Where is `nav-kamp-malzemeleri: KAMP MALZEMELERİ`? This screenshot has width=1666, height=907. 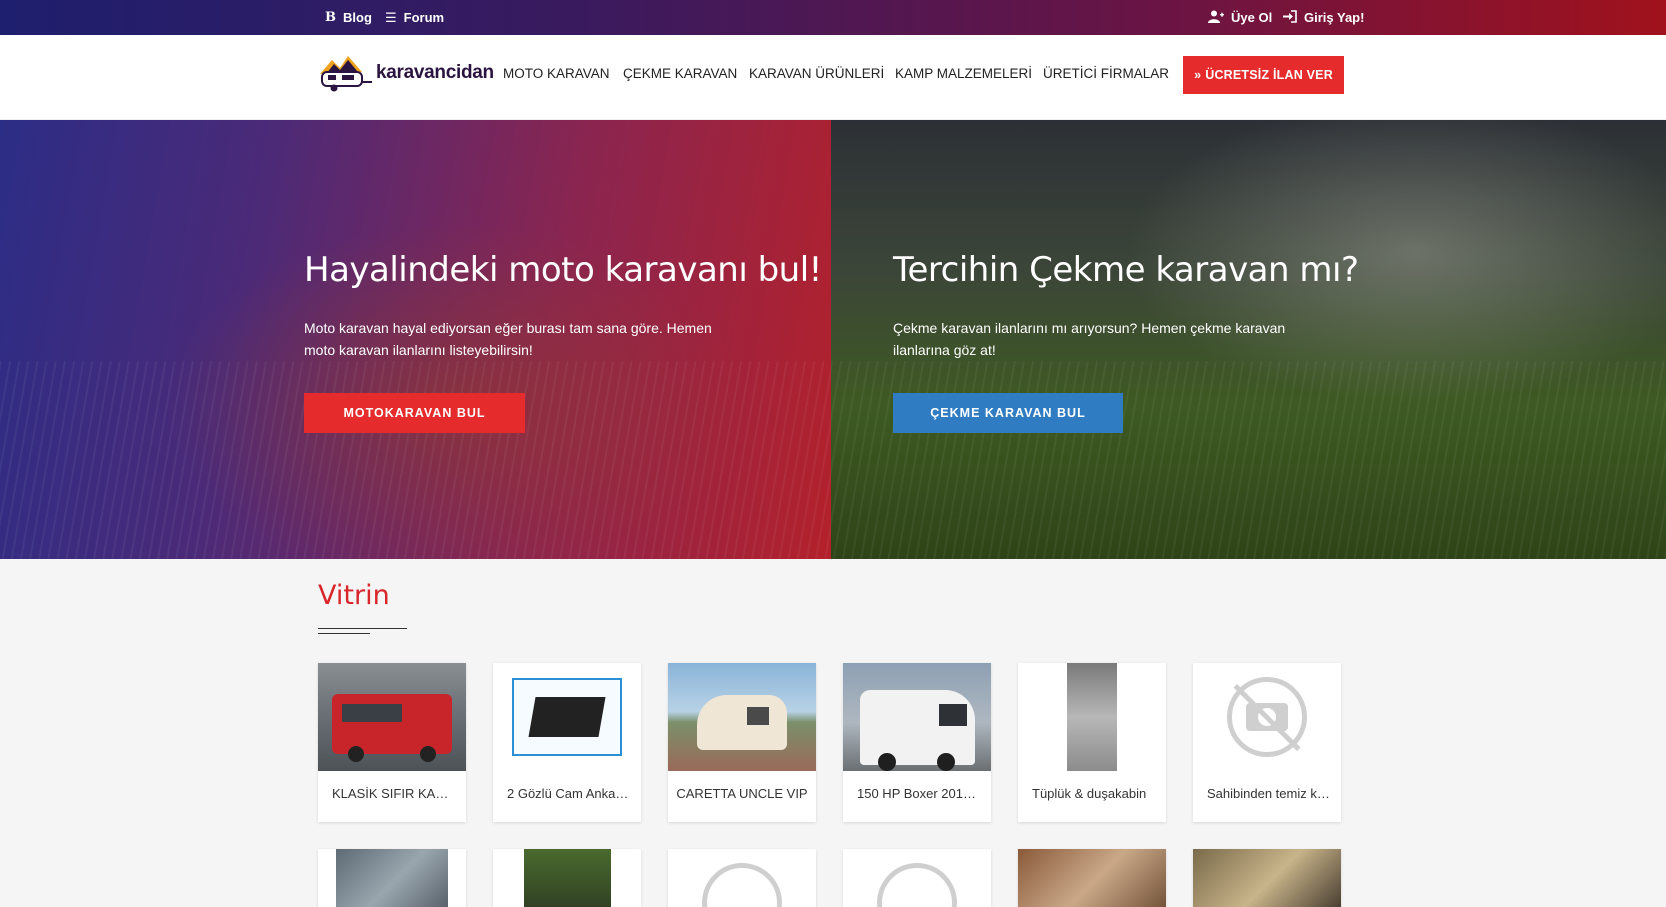
nav-kamp-malzemeleri: KAMP MALZEMELERİ is located at coordinates (963, 73).